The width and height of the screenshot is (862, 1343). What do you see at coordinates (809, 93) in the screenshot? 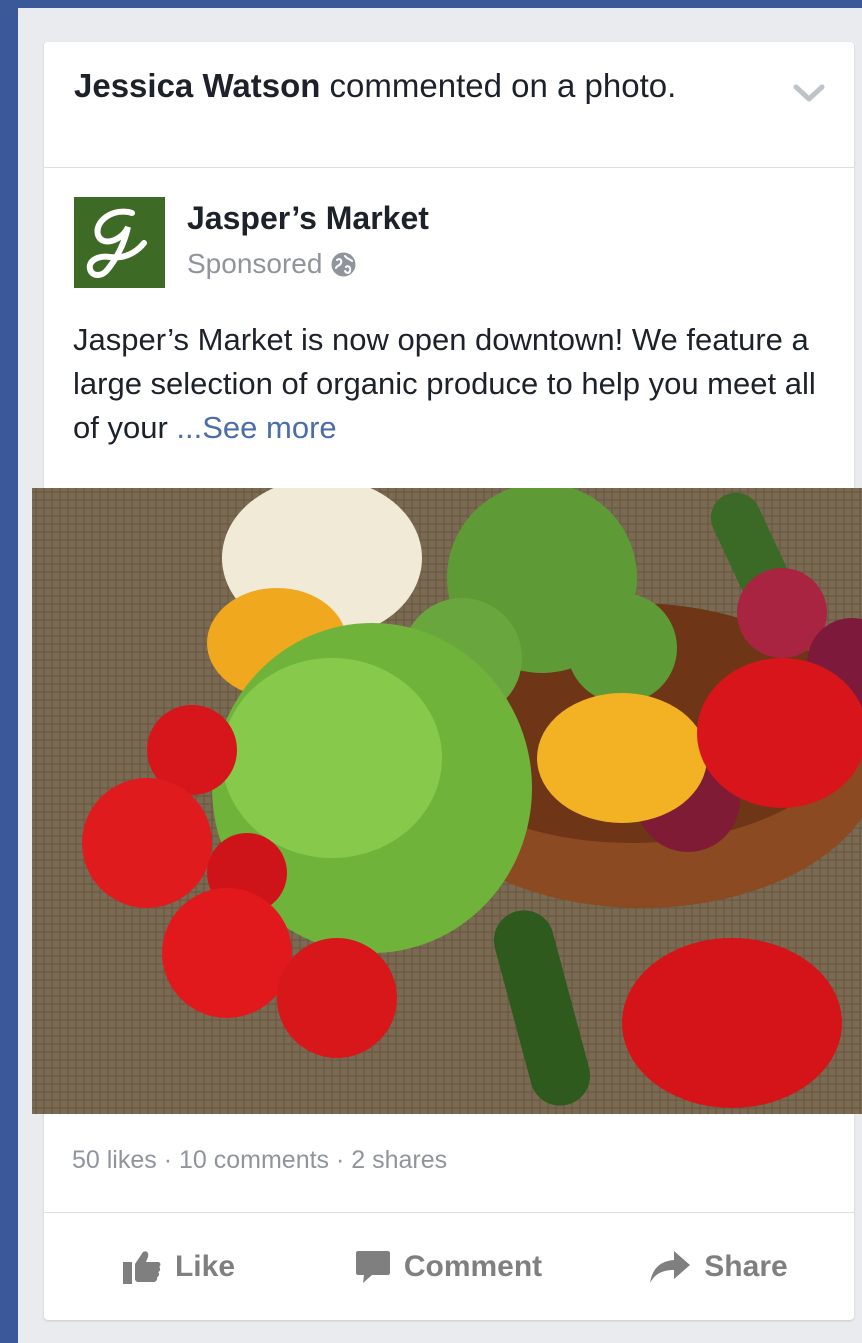
I see `chevron-down-icon` at bounding box center [809, 93].